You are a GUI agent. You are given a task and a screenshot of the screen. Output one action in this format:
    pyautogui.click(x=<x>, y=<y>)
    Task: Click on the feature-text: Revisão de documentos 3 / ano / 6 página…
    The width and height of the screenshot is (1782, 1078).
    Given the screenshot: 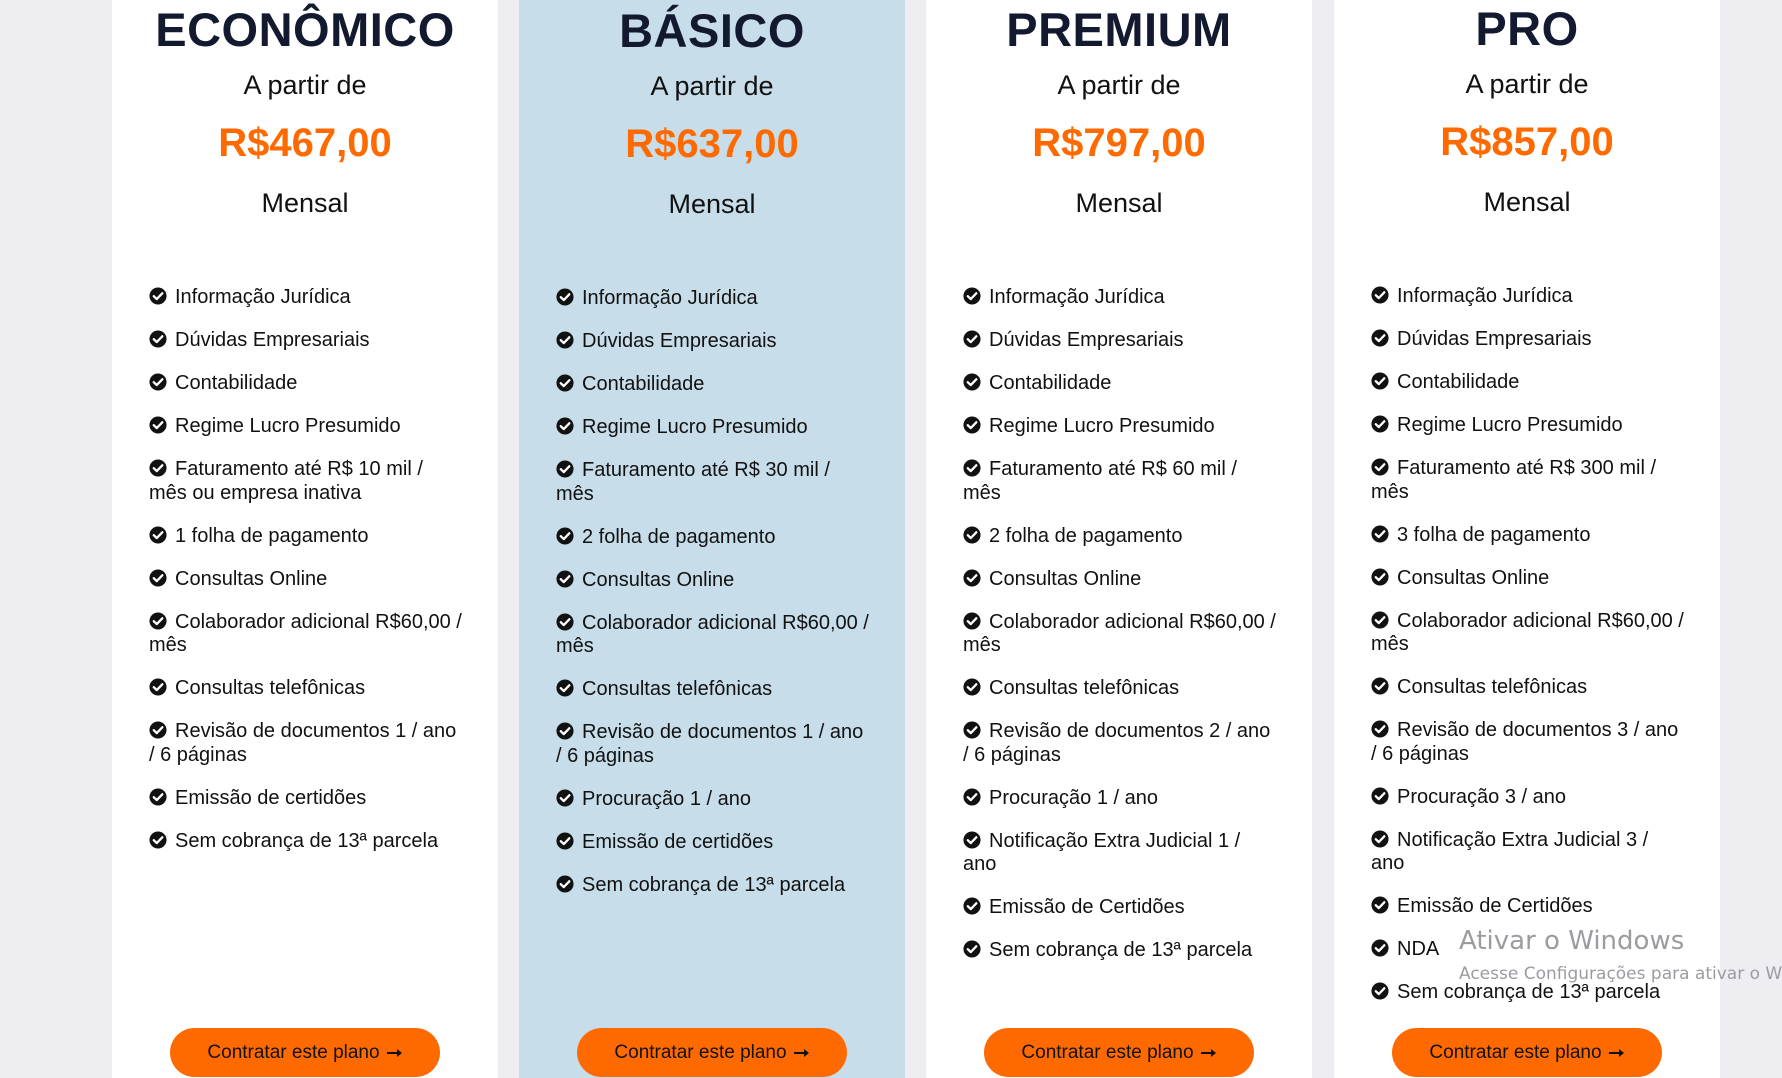 What is the action you would take?
    pyautogui.click(x=1525, y=742)
    